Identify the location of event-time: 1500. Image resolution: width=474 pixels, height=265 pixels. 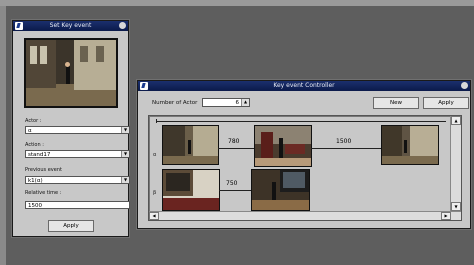
(344, 141).